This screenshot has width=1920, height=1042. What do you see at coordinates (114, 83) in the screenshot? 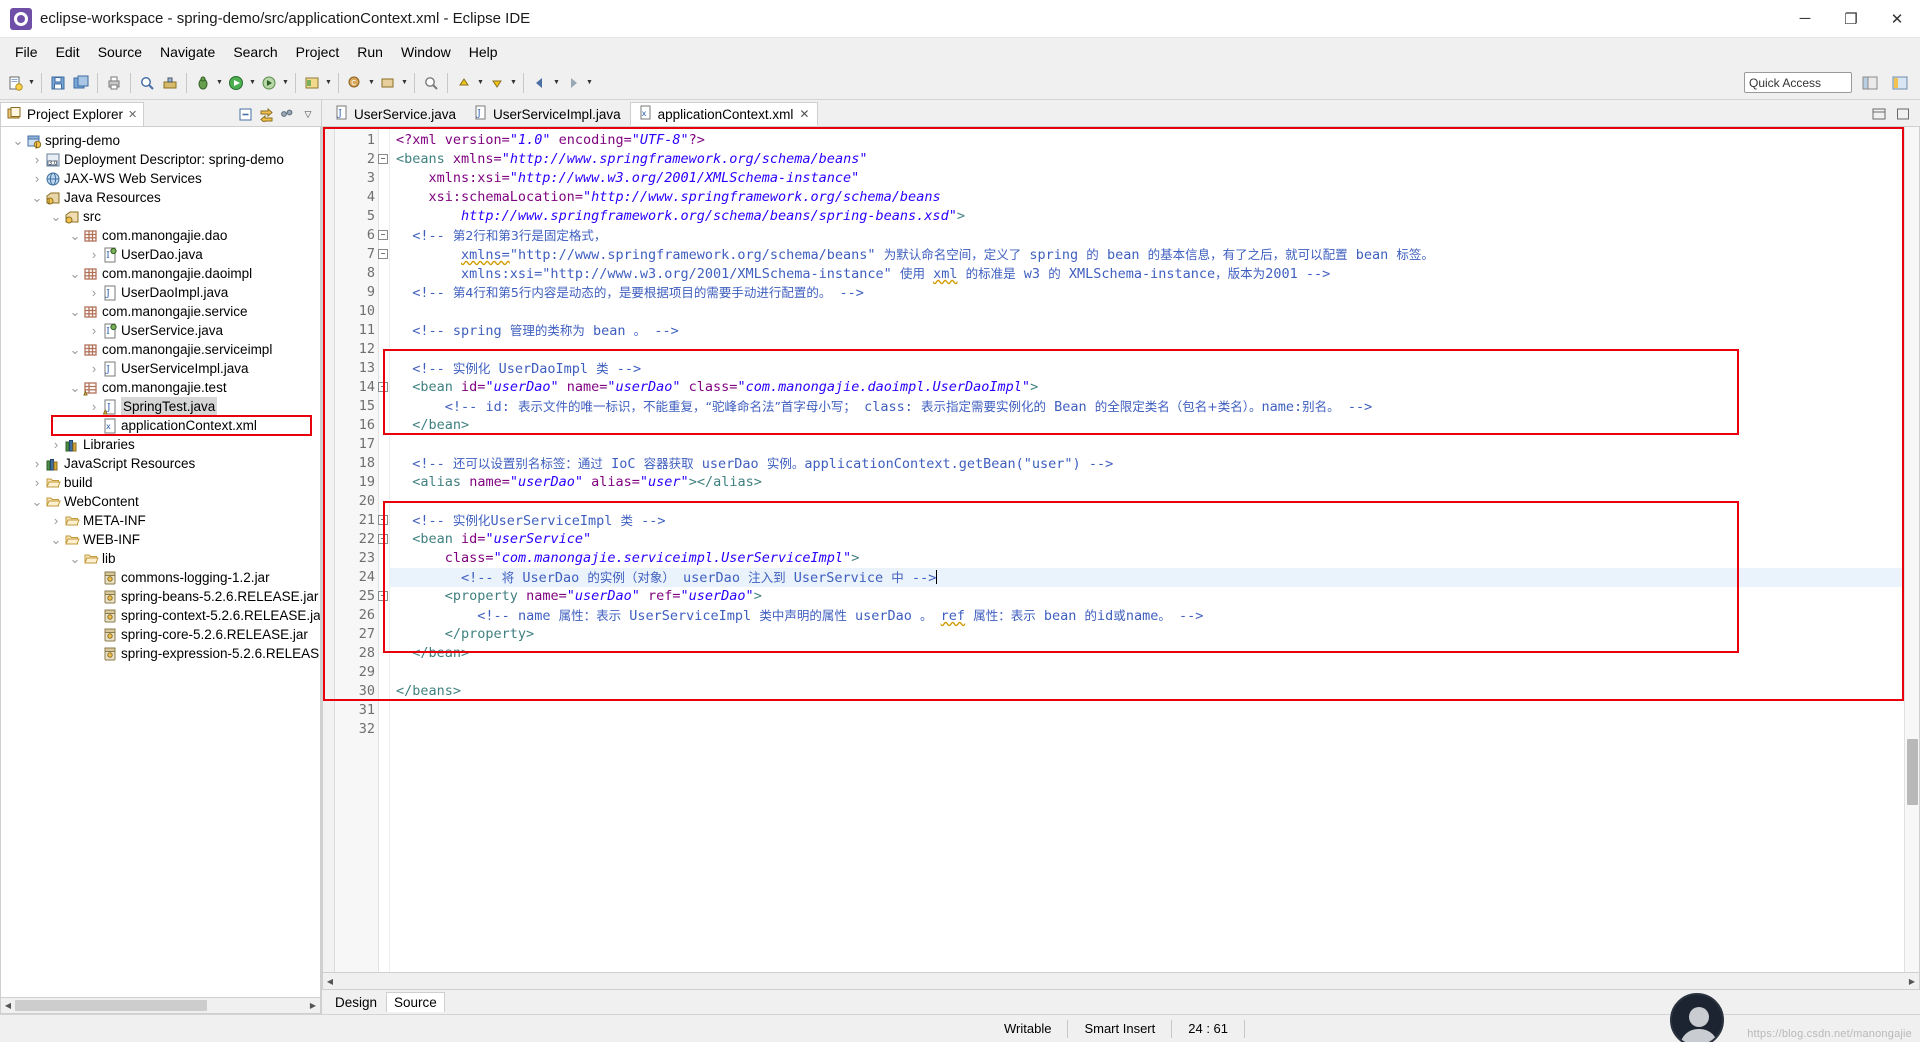
I see `print-icon` at bounding box center [114, 83].